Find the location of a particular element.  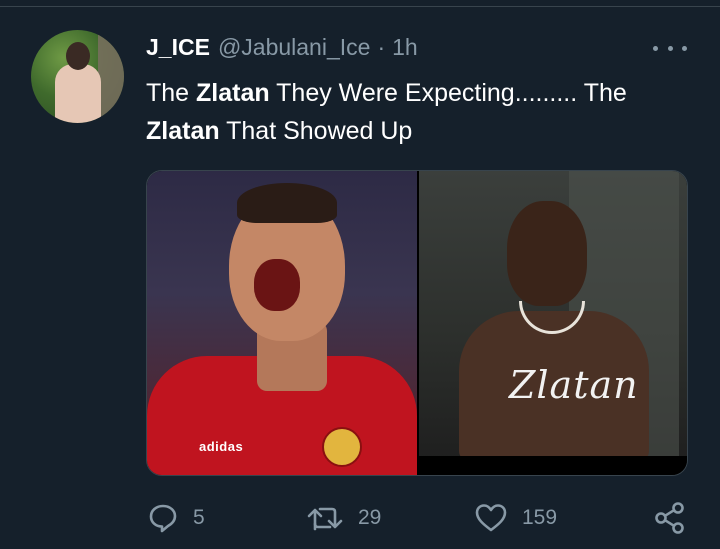

share-icon is located at coordinates (670, 518).